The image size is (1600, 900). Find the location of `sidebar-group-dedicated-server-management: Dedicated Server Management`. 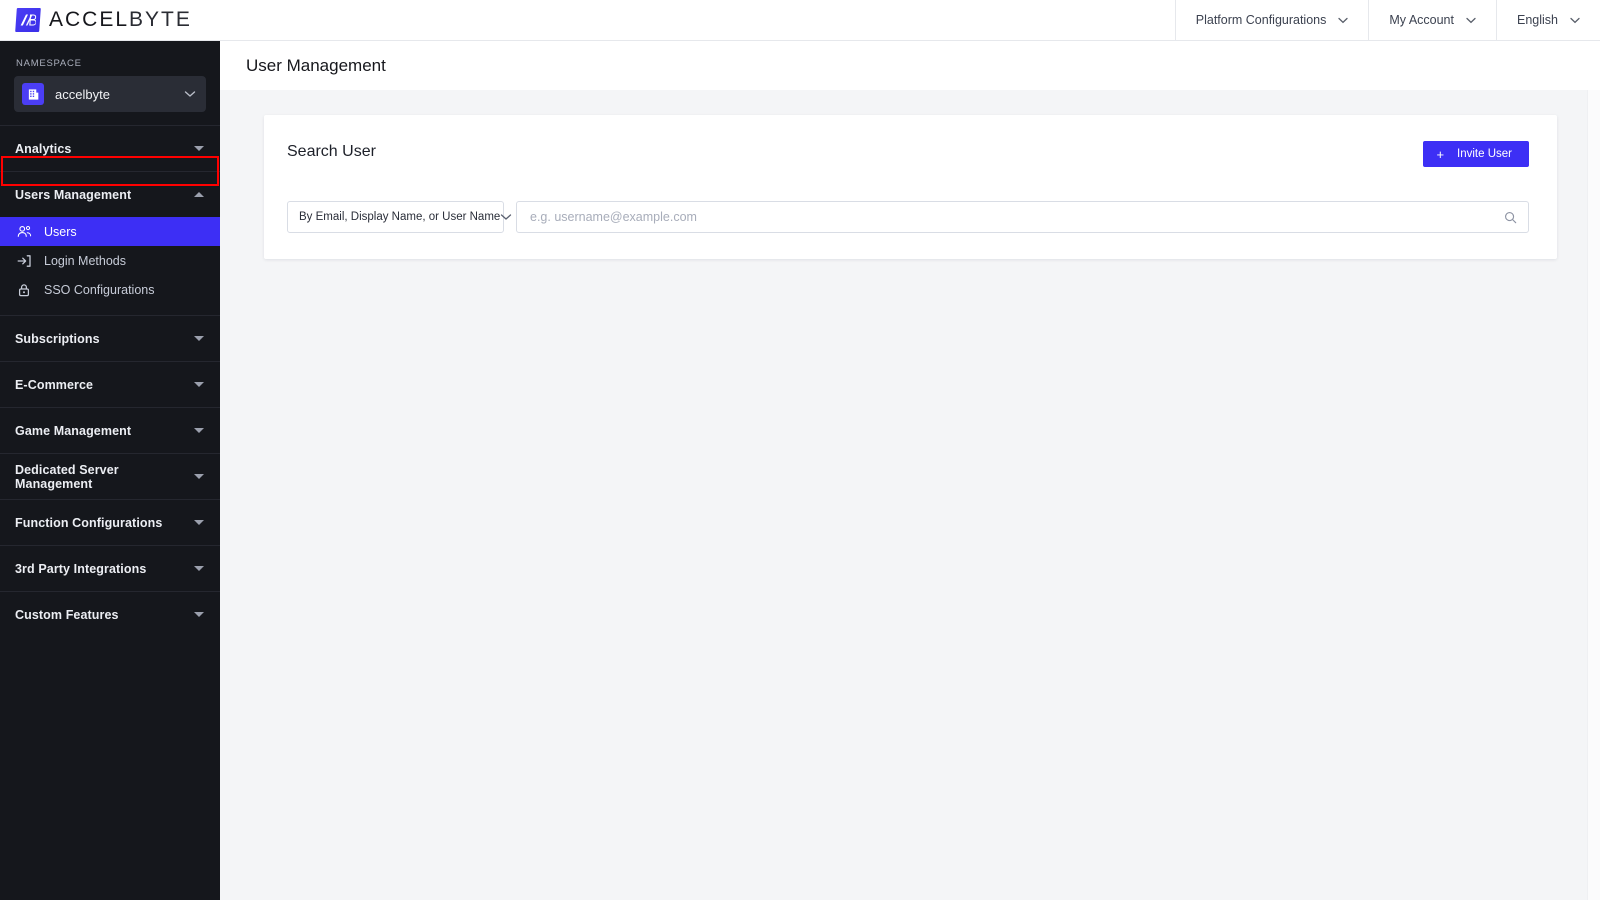

sidebar-group-dedicated-server-management: Dedicated Server Management is located at coordinates (110, 476).